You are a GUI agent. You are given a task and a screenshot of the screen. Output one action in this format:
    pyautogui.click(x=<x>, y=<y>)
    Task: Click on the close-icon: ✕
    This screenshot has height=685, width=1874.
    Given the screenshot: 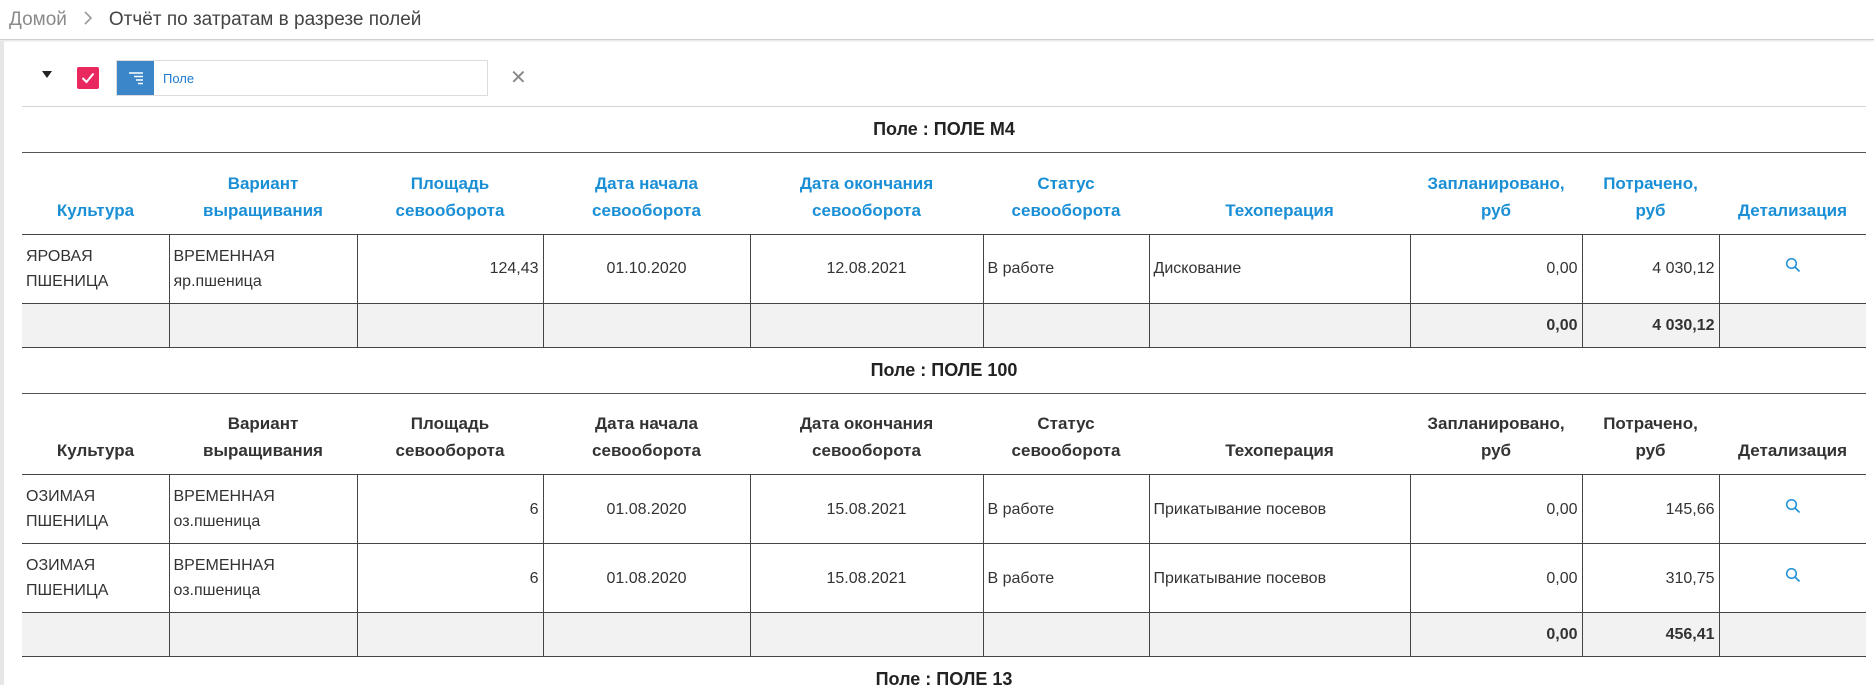 What is the action you would take?
    pyautogui.click(x=518, y=77)
    